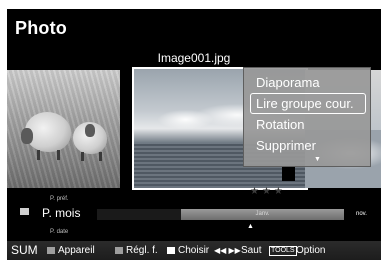  What do you see at coordinates (139, 214) in the screenshot?
I see `timeline-track` at bounding box center [139, 214].